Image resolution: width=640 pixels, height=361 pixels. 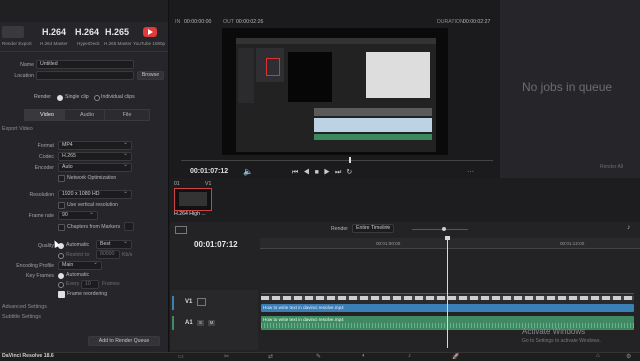 What do you see at coordinates (85, 75) in the screenshot?
I see `location-input` at bounding box center [85, 75].